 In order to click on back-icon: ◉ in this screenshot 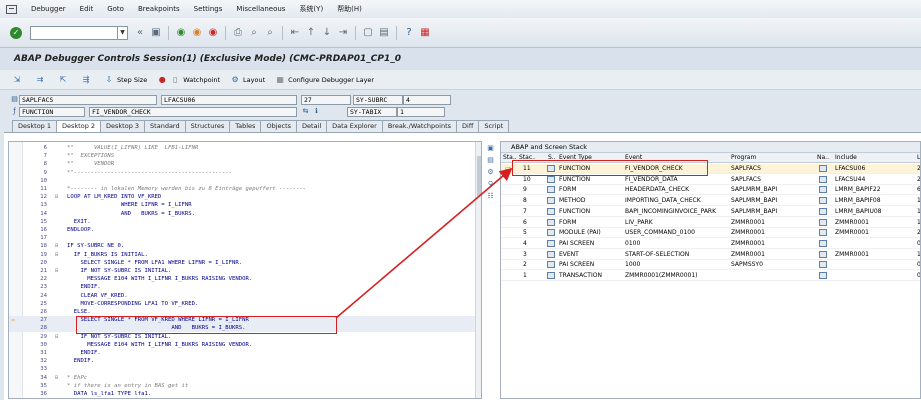, I will do `click(181, 33)`.